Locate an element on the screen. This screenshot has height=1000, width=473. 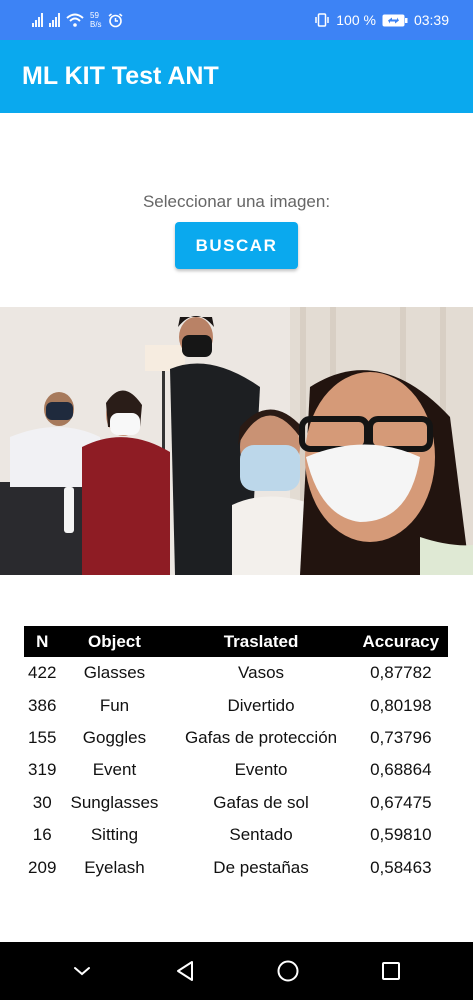
cell-object: Event is located at coordinates (114, 770).